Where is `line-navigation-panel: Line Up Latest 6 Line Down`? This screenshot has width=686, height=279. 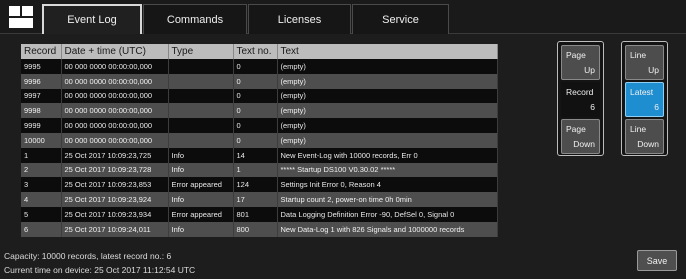 line-navigation-panel: Line Up Latest 6 Line Down is located at coordinates (644, 98).